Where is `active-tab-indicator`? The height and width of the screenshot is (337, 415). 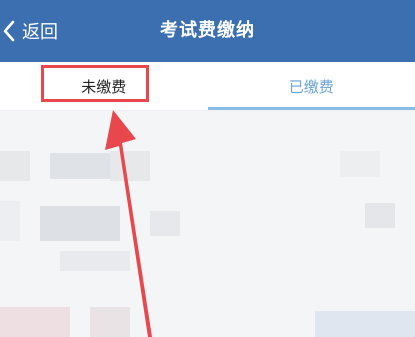
active-tab-indicator is located at coordinates (311, 108).